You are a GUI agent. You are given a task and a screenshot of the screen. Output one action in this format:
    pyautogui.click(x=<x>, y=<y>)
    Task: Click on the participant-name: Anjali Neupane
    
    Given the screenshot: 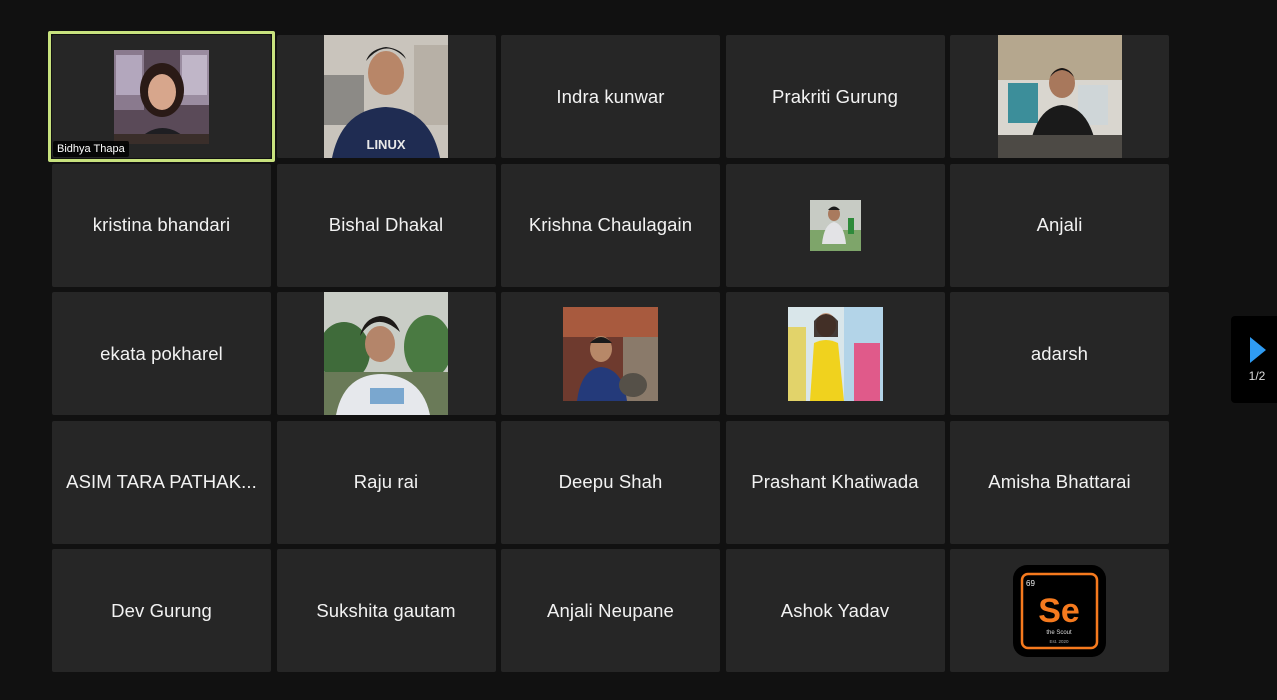 What is the action you would take?
    pyautogui.click(x=610, y=610)
    